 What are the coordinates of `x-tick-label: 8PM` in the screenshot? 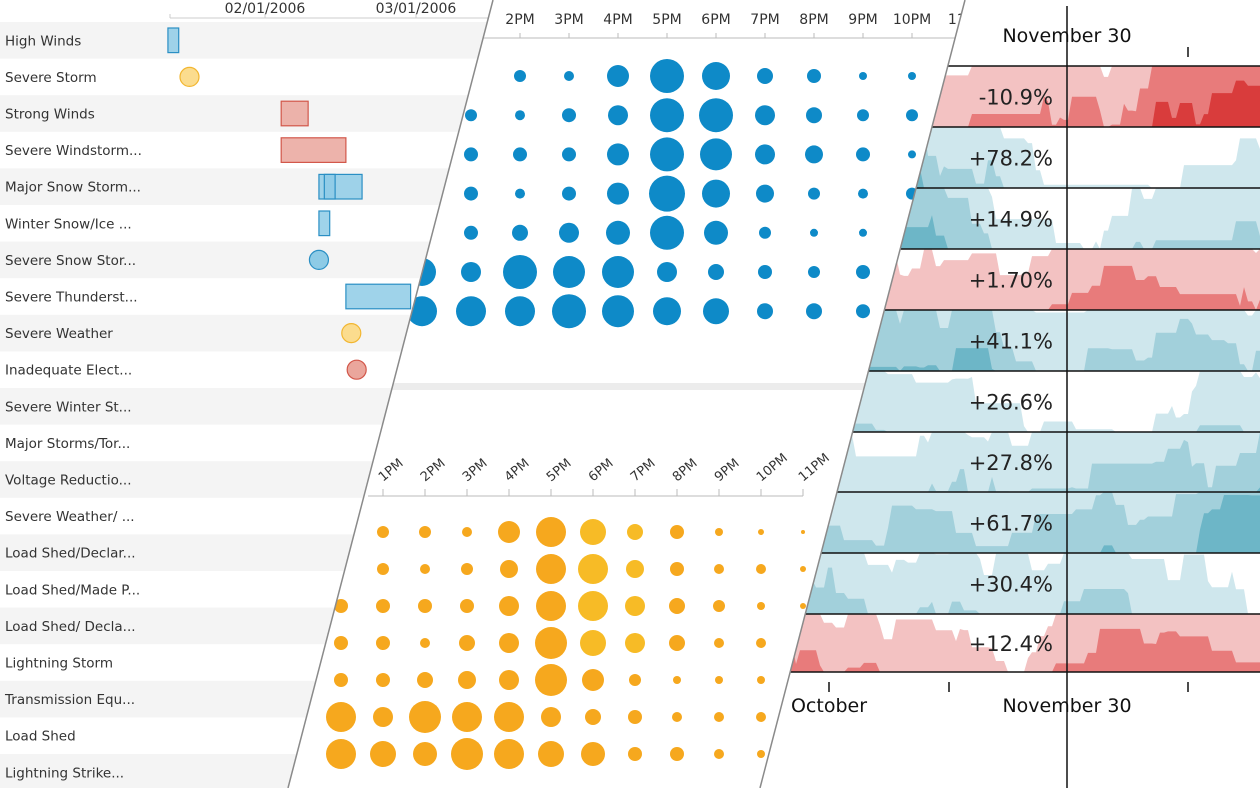 It's located at (813, 20).